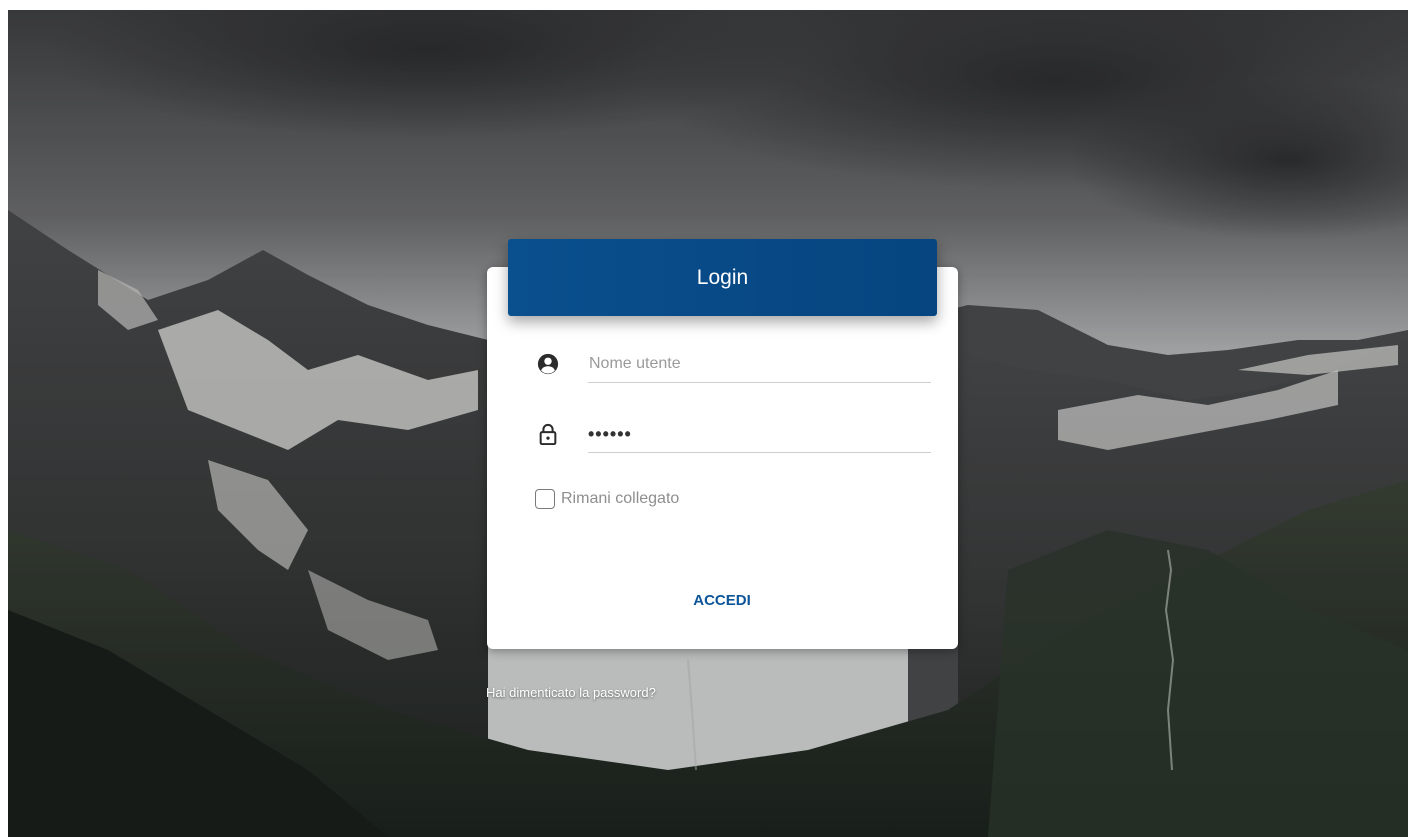 Image resolution: width=1408 pixels, height=837 pixels. What do you see at coordinates (759, 364) in the screenshot?
I see `username-input` at bounding box center [759, 364].